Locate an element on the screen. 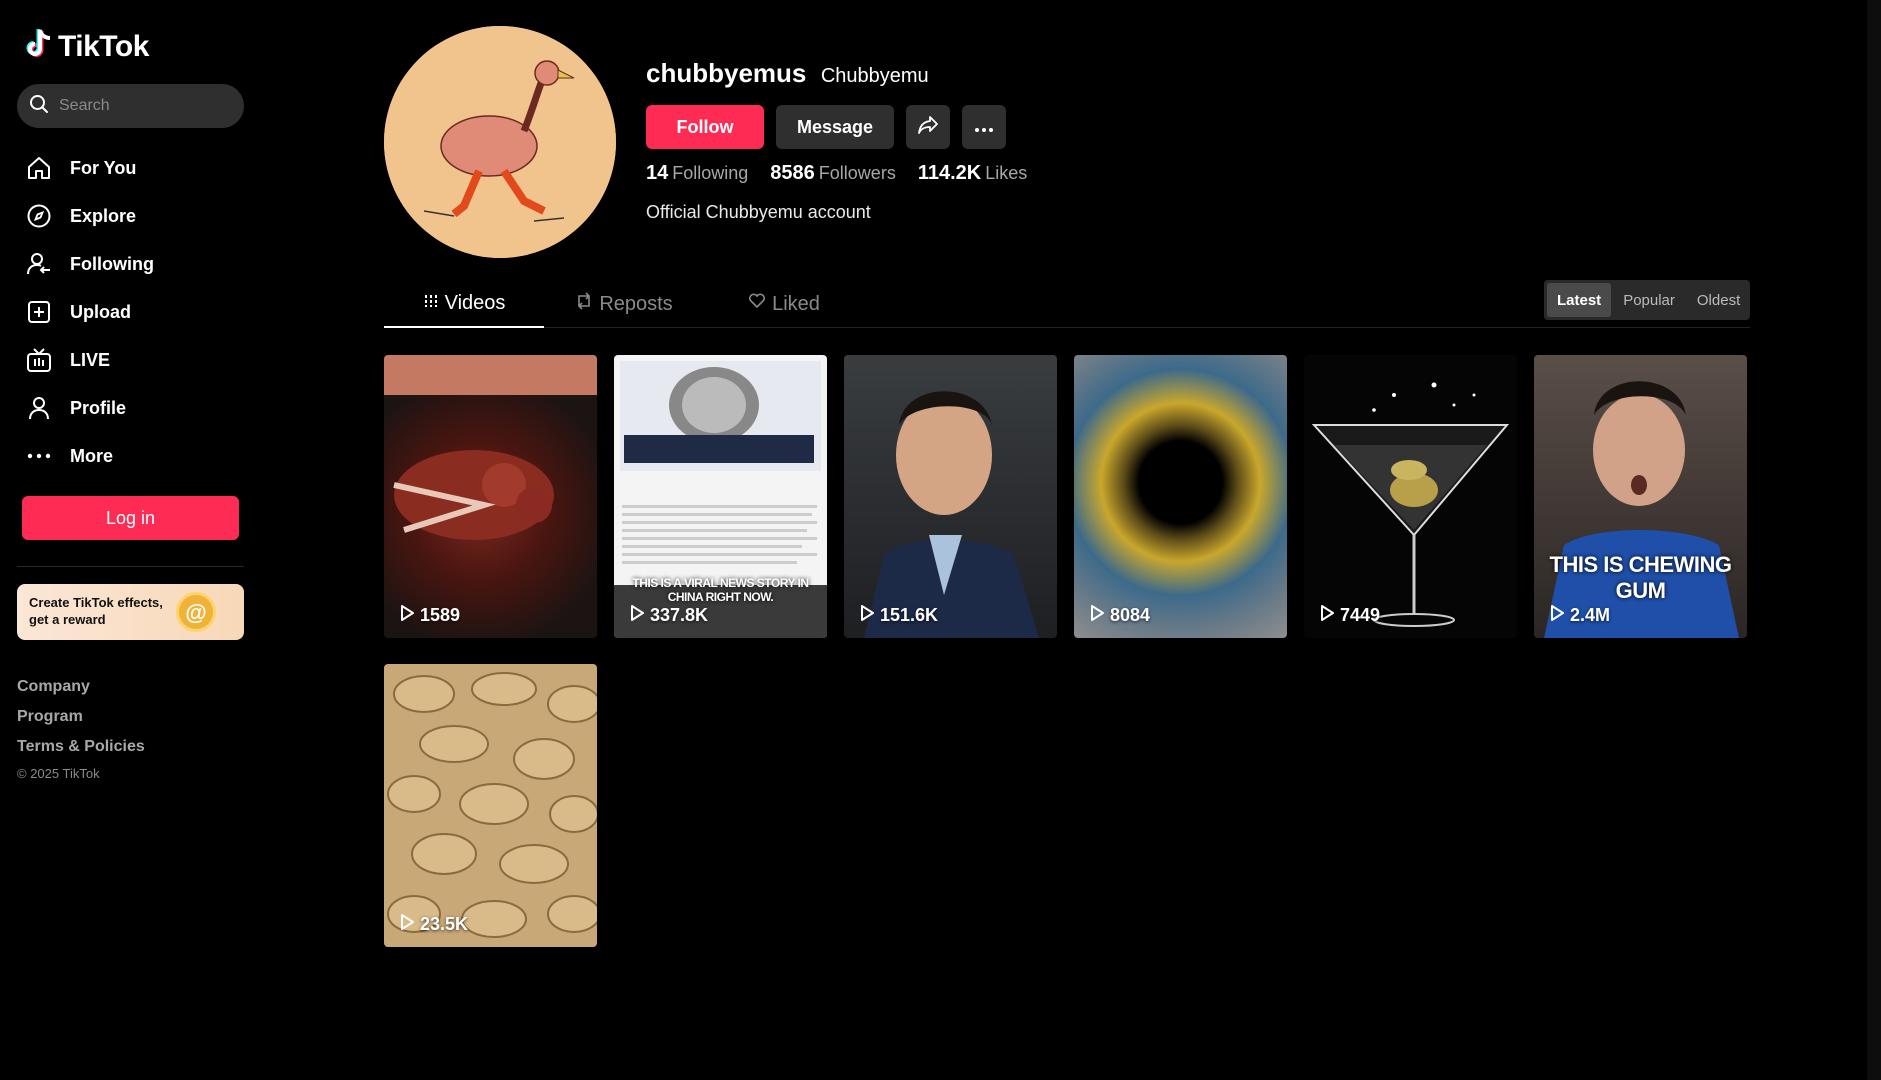  video-card: THIS IS CHEWING GUM 2.4M is located at coordinates (1640, 496).